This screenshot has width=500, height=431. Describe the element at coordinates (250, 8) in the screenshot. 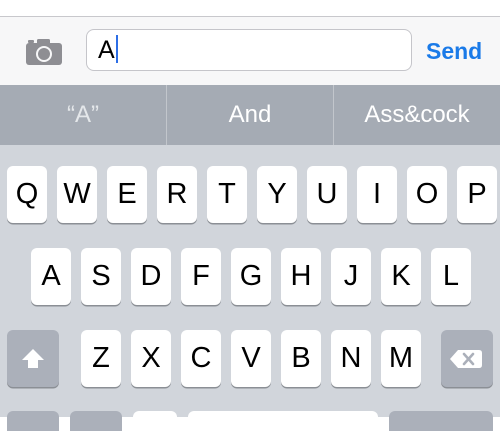

I see `top-strip` at that location.